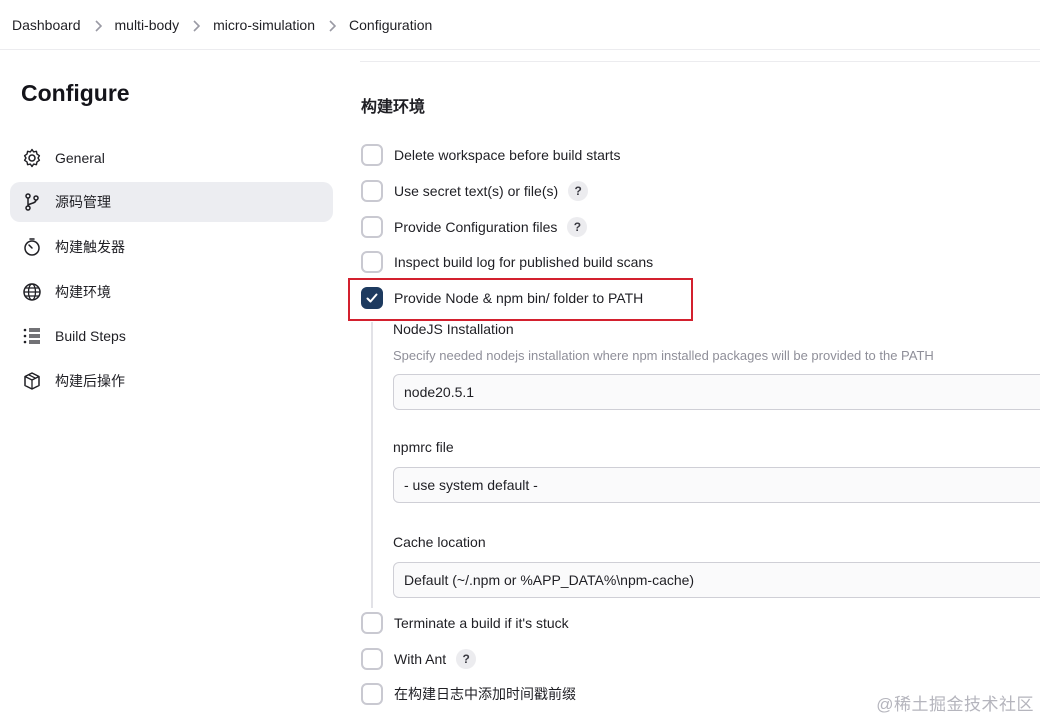  Describe the element at coordinates (83, 202) in the screenshot. I see `sidebar-item-label: 源码管理` at that location.